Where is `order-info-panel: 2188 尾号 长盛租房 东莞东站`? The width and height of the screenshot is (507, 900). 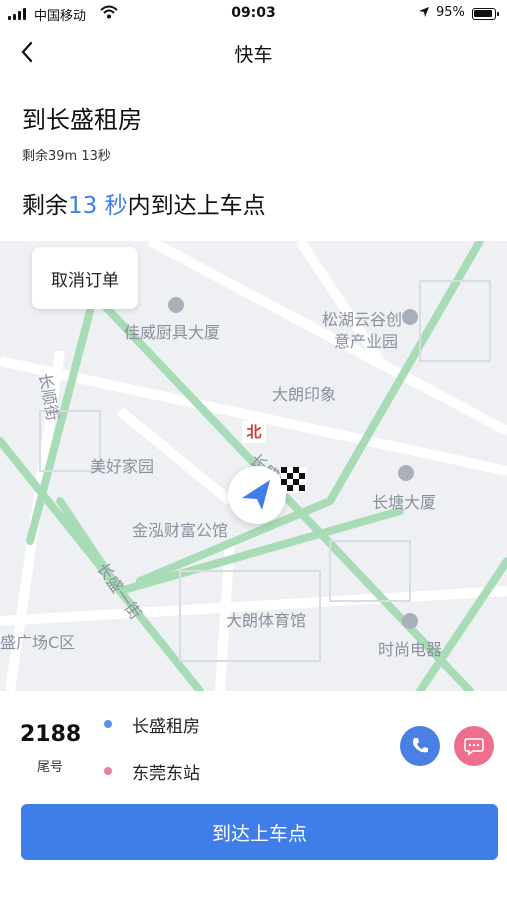
order-info-panel: 2188 尾号 长盛租房 东莞东站 is located at coordinates (253, 747).